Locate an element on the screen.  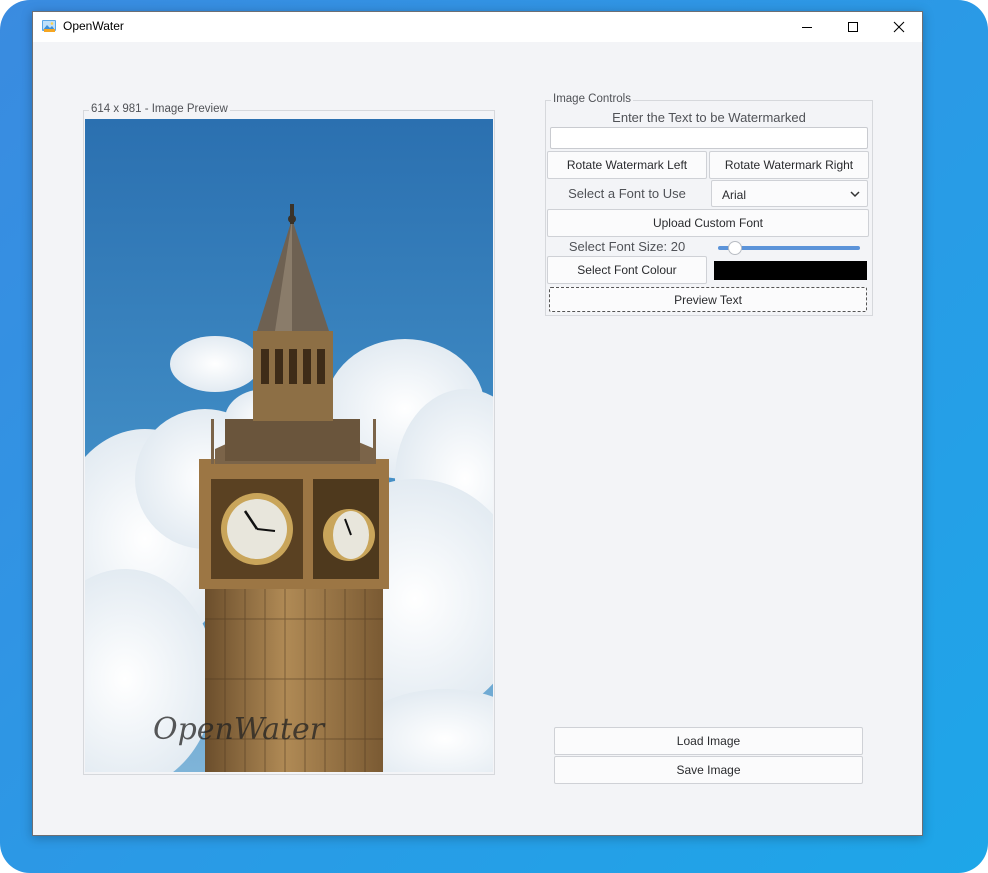
font-colour-swatch is located at coordinates (790, 270).